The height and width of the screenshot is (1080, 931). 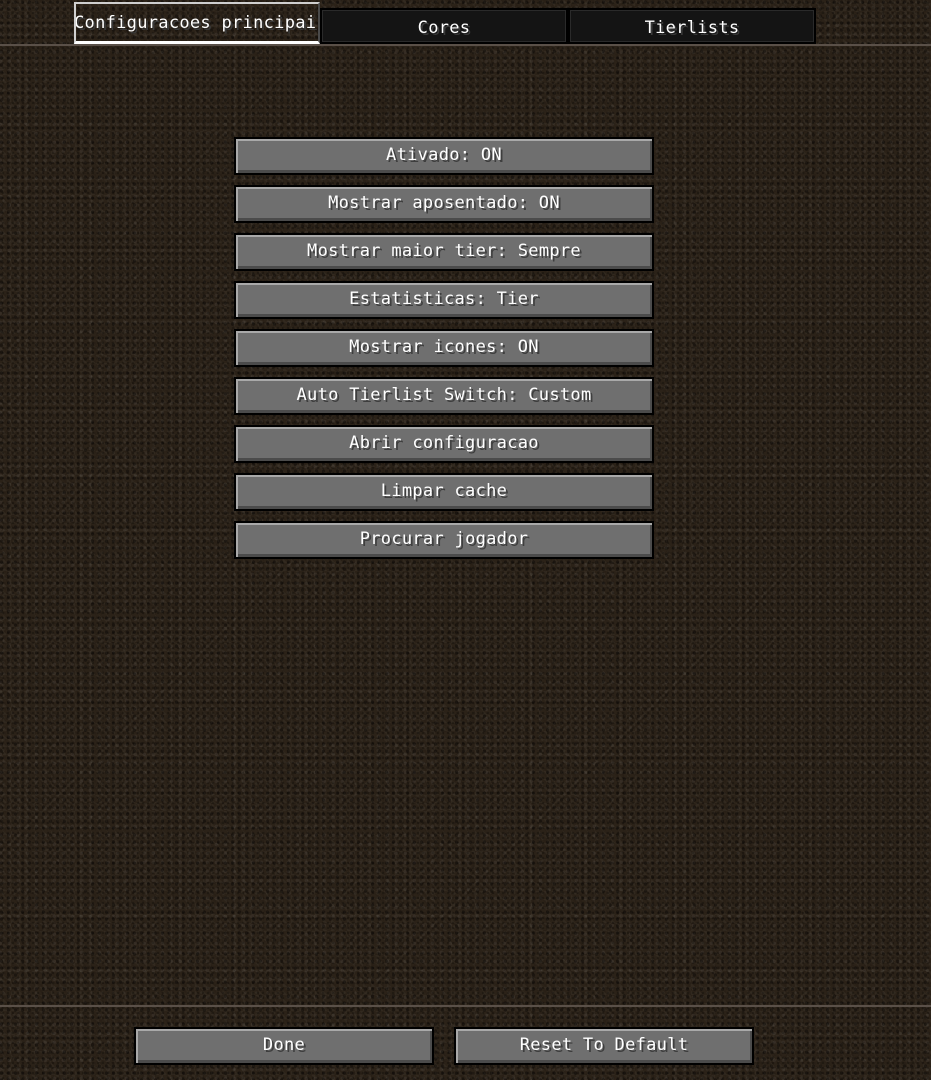 What do you see at coordinates (444, 396) in the screenshot?
I see `auto-tierlist-switch-button: Auto Tierlist Switch: Custom` at bounding box center [444, 396].